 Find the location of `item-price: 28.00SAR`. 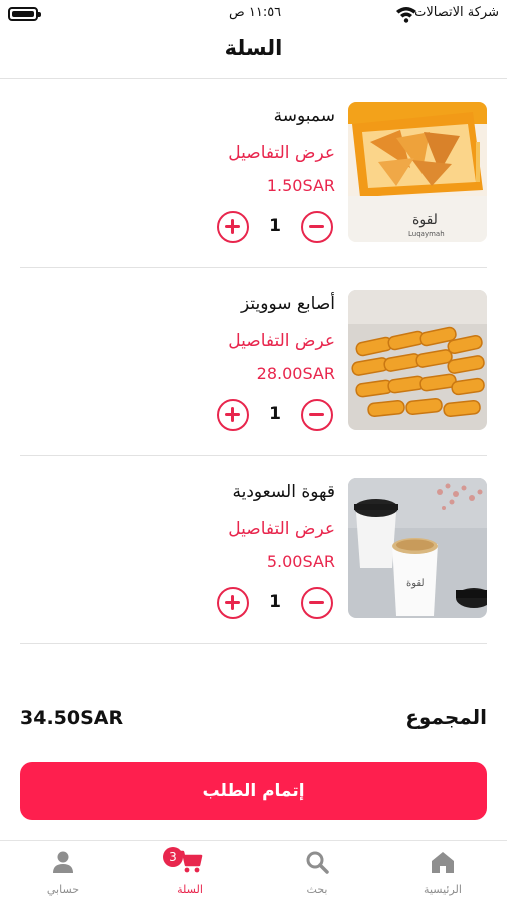

item-price: 28.00SAR is located at coordinates (295, 373).